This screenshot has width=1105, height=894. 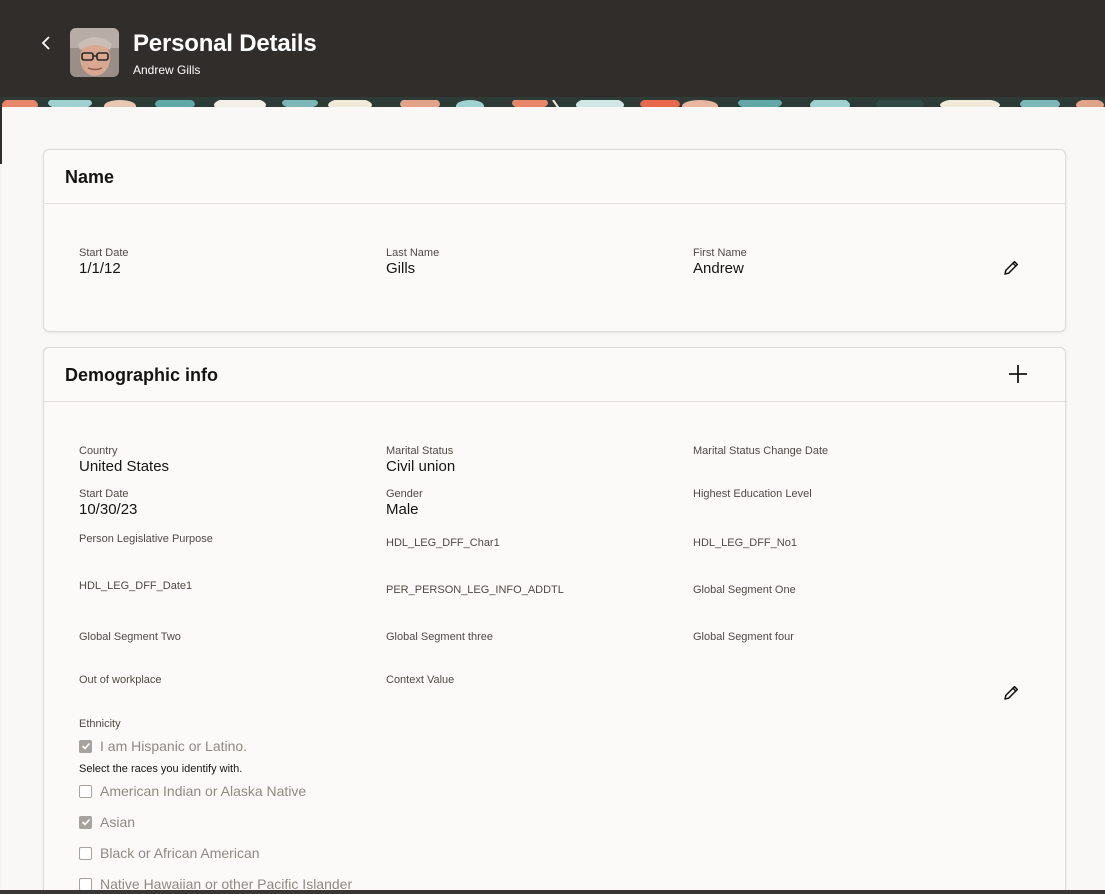 I want to click on person-legislative-purpose-field: Person Legislative Purpose, so click(x=146, y=539).